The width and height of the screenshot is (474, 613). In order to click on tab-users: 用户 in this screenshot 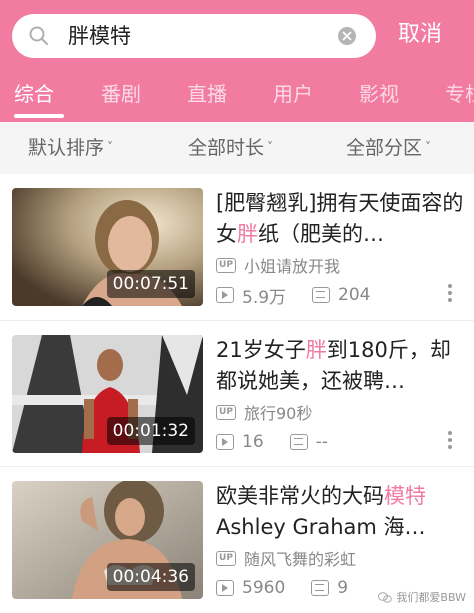, I will do `click(293, 94)`.